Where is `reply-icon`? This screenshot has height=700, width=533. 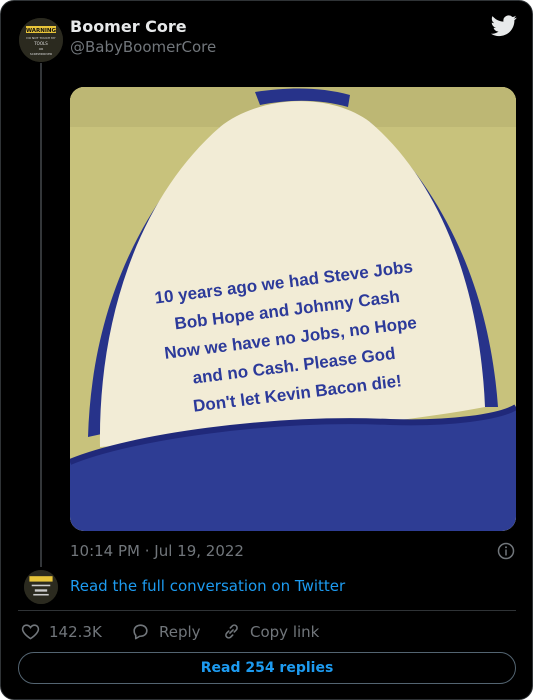 reply-icon is located at coordinates (140, 632).